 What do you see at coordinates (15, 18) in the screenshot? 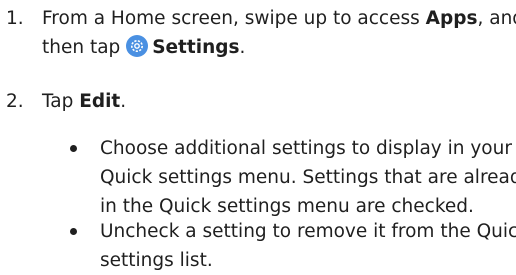
I see `step-number: 1.` at bounding box center [15, 18].